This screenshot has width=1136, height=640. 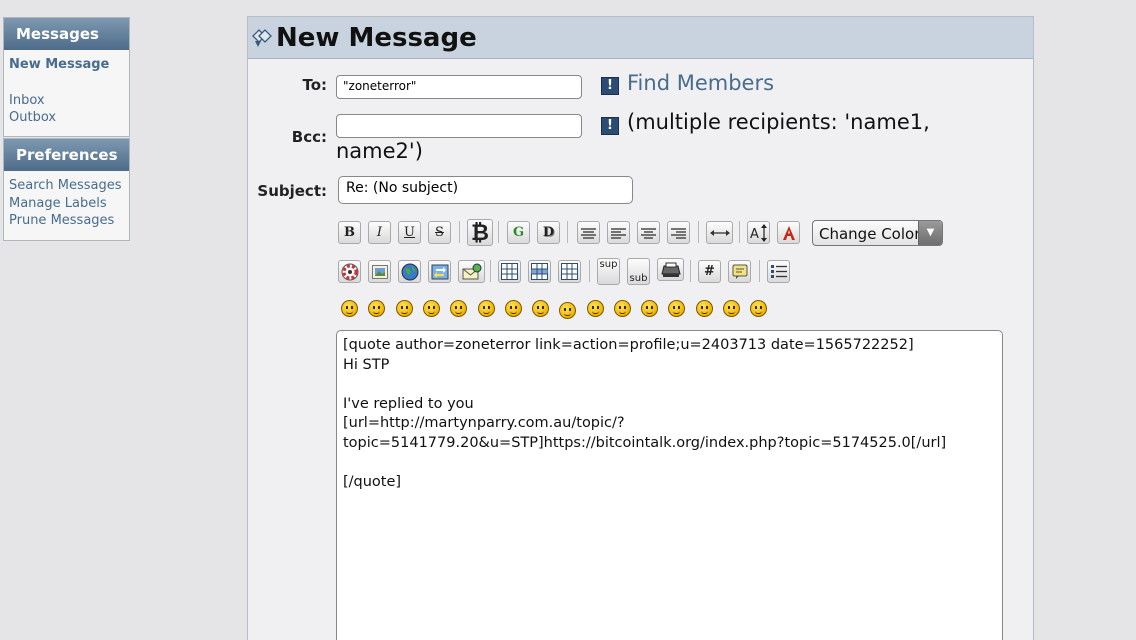 I want to click on angry-icon, so click(x=458, y=308).